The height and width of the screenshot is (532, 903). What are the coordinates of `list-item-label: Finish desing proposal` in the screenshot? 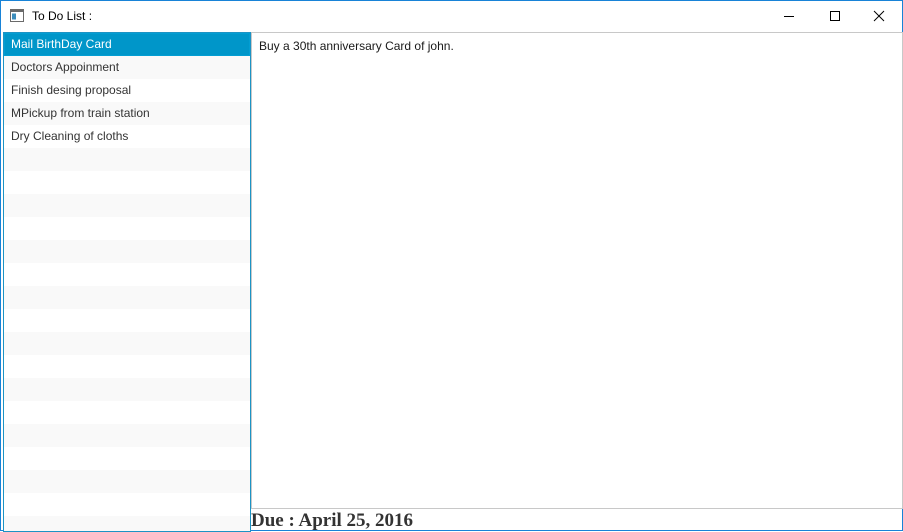 It's located at (71, 90).